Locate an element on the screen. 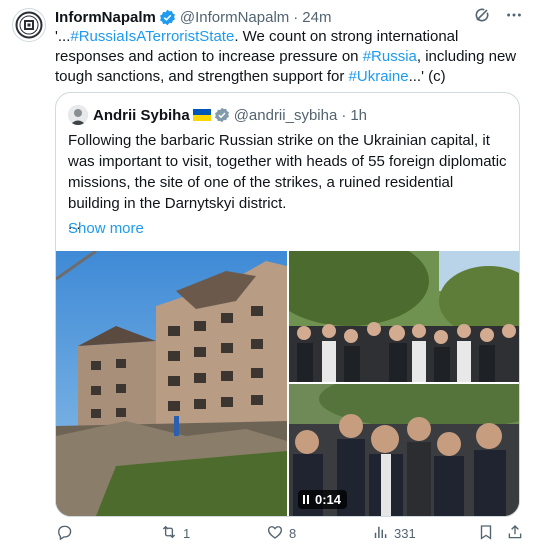  views-icon is located at coordinates (380, 533).